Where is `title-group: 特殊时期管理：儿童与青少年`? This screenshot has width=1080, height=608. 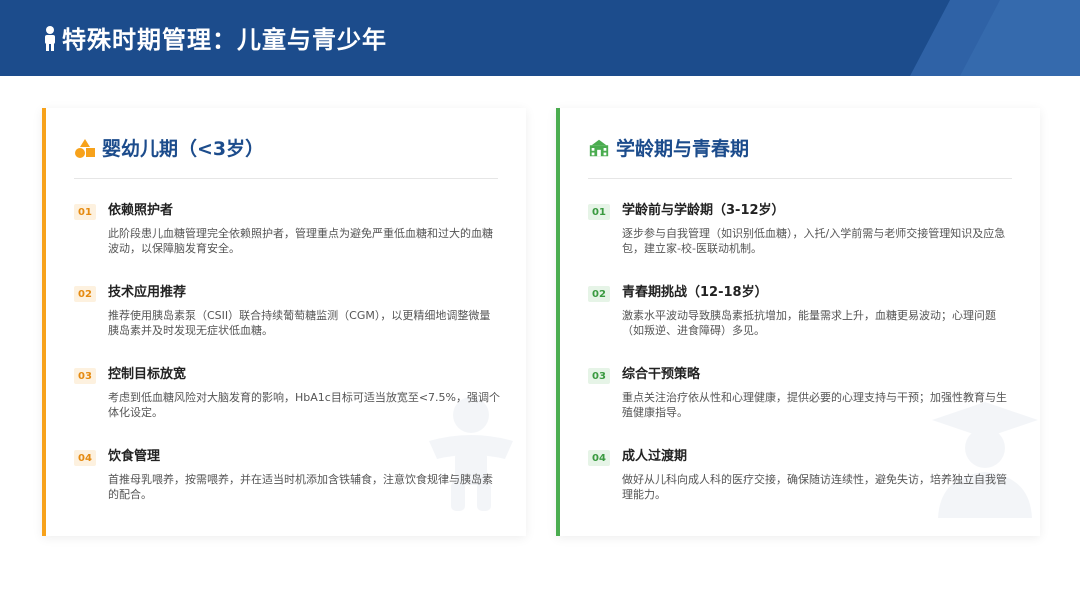 title-group: 特殊时期管理：儿童与青少年 is located at coordinates (214, 37).